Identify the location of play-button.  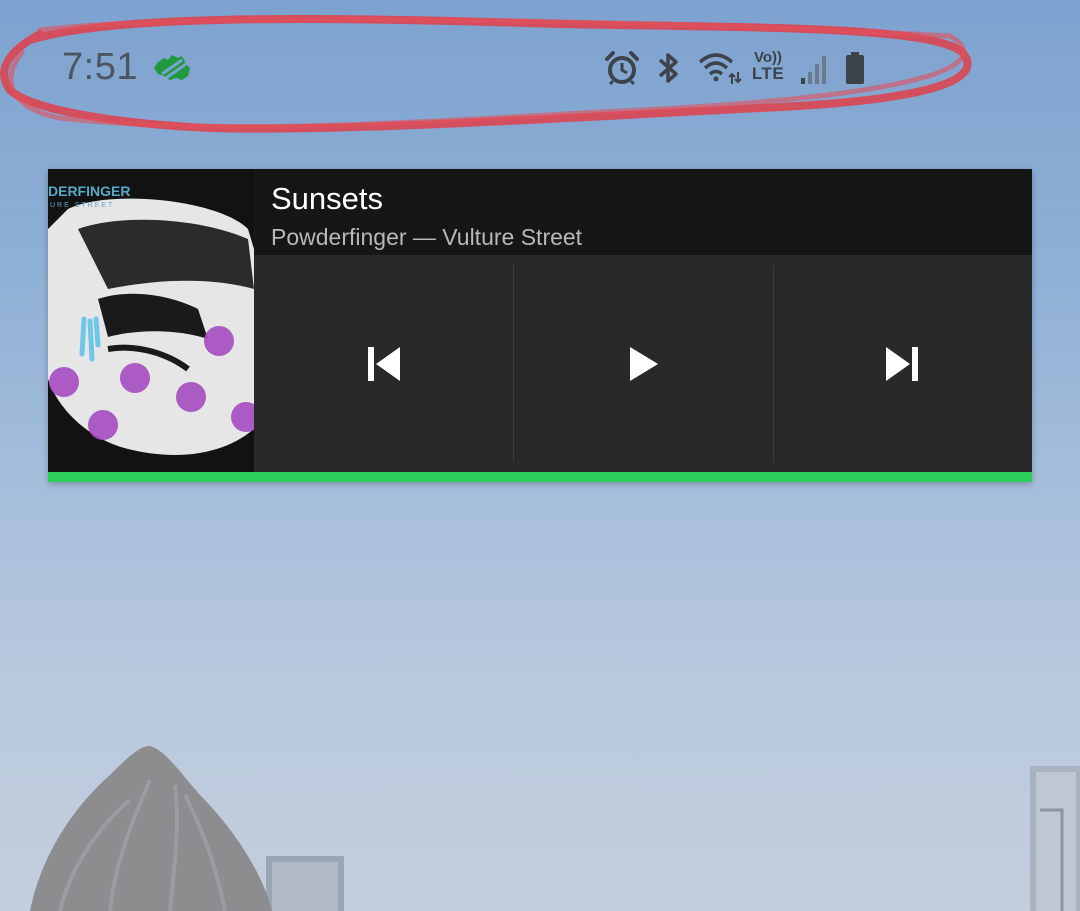
(642, 363).